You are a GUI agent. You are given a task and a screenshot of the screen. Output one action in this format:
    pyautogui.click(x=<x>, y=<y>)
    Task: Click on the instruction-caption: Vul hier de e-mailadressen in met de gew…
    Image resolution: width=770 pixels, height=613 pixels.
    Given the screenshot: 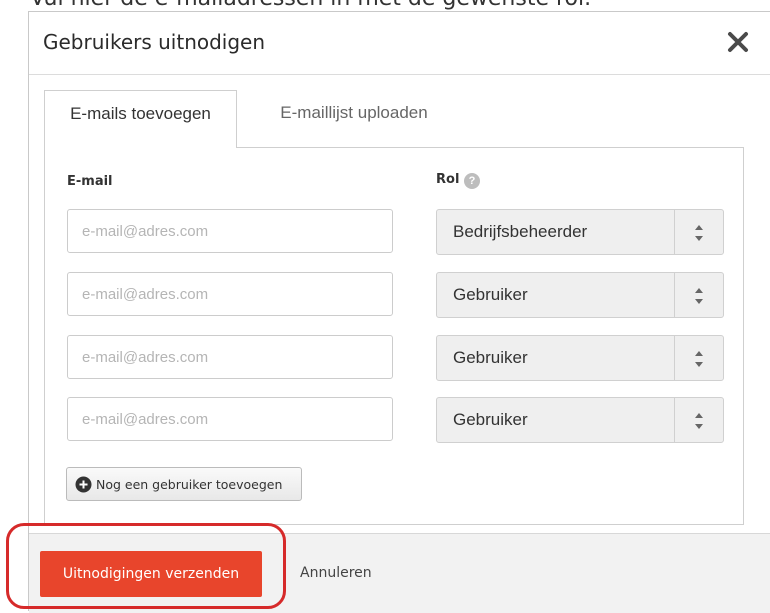 What is the action you would take?
    pyautogui.click(x=310, y=5)
    